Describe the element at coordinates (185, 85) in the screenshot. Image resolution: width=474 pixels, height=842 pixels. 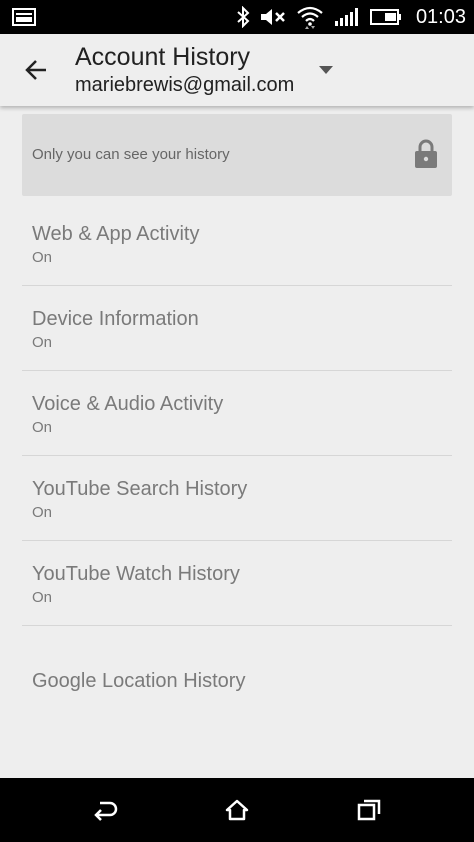
I see `account-email: mariebrewis@gmail.com` at that location.